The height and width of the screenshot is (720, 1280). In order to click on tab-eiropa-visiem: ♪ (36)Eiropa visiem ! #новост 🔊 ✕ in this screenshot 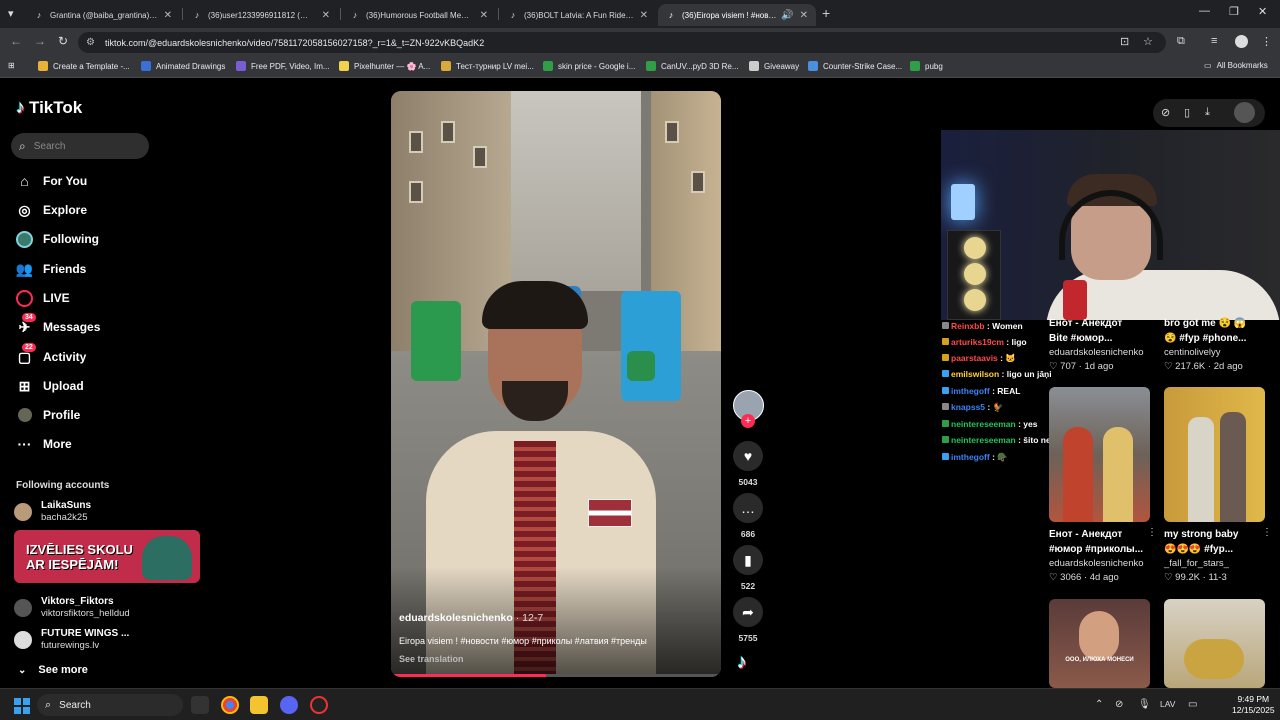, I will do `click(737, 15)`.